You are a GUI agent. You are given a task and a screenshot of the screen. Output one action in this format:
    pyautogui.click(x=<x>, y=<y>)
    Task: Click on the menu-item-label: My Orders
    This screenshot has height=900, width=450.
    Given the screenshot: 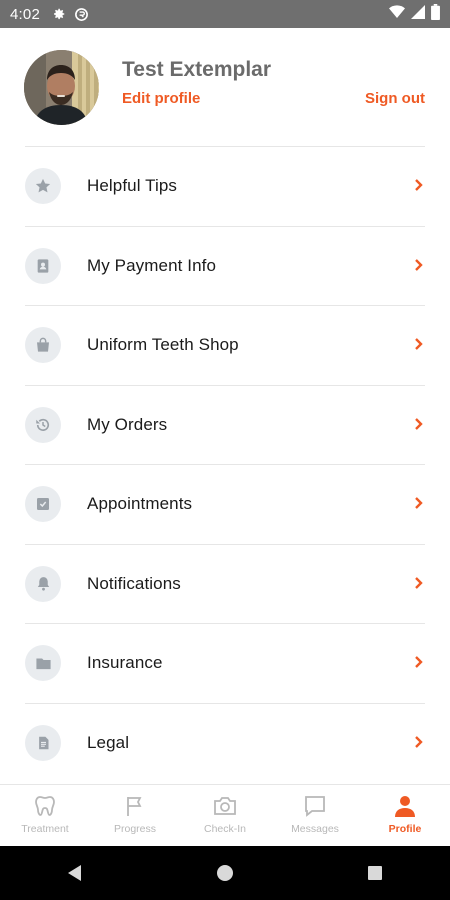 What is the action you would take?
    pyautogui.click(x=127, y=424)
    